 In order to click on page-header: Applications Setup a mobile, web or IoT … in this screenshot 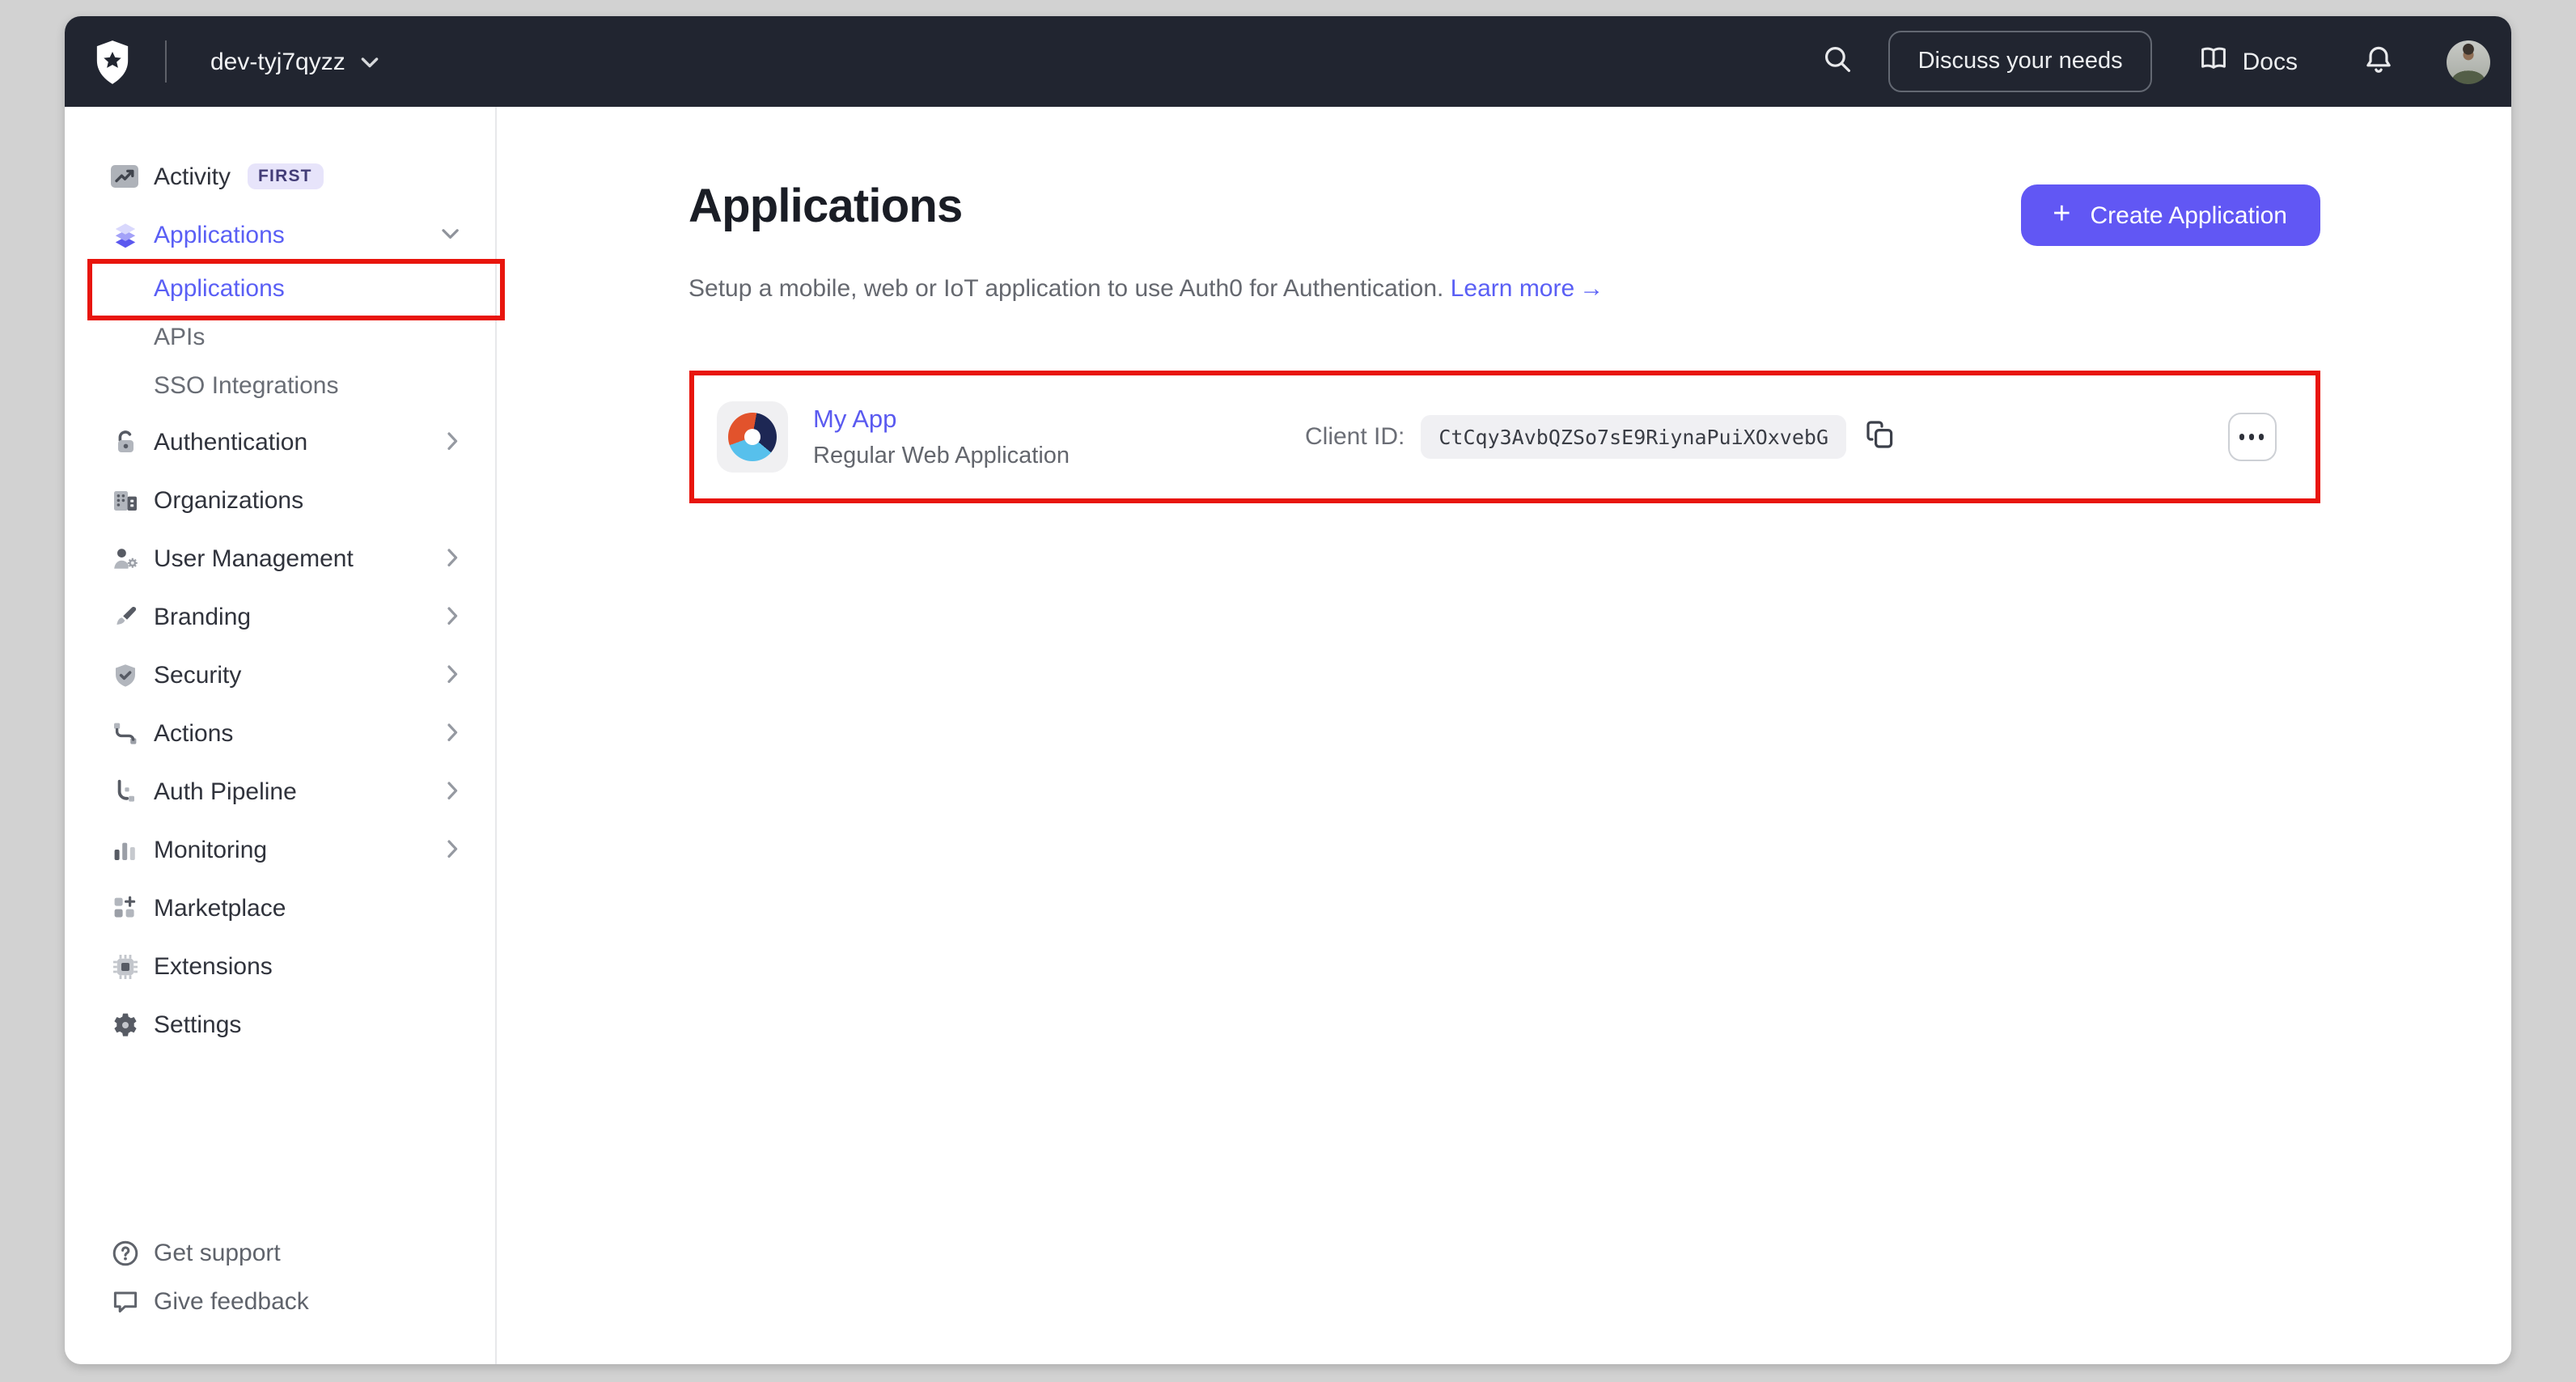, I will do `click(1504, 242)`.